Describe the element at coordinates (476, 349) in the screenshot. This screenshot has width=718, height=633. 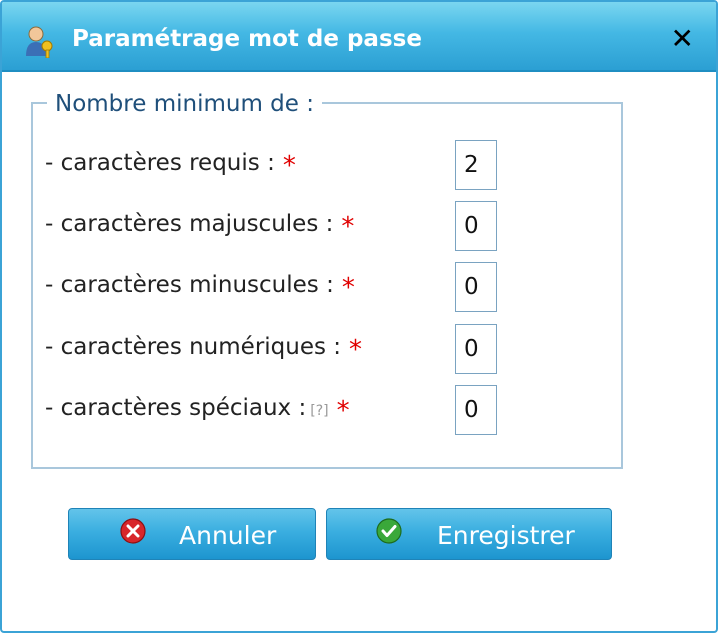
I see `numeric-chars-input` at that location.